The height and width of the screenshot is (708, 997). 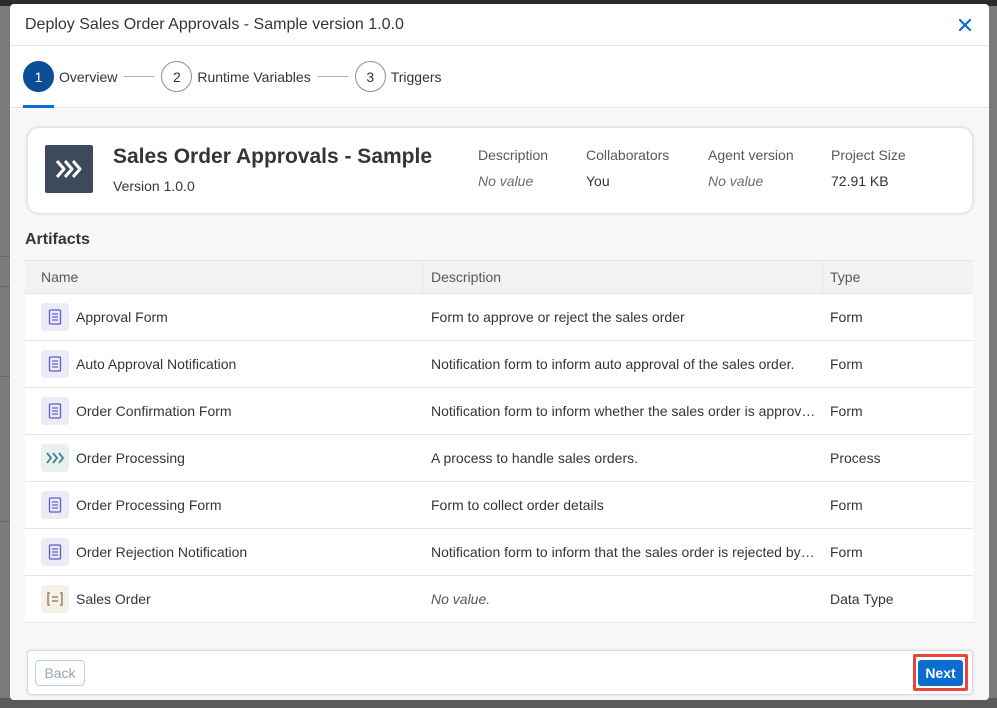 I want to click on meta-value: 72.91 KB, so click(x=860, y=181).